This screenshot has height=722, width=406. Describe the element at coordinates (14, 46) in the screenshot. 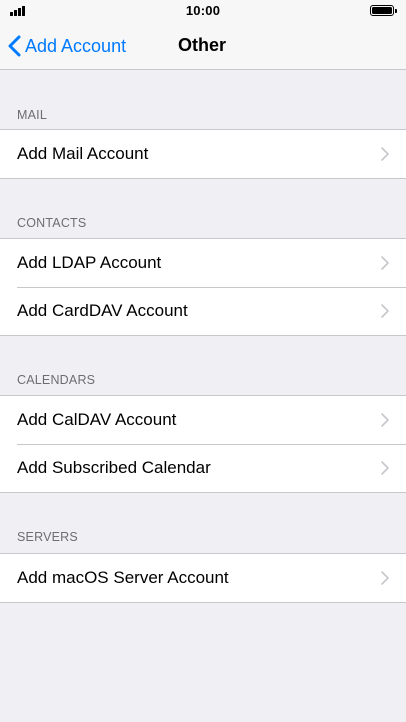

I see `chevron-left-icon` at that location.